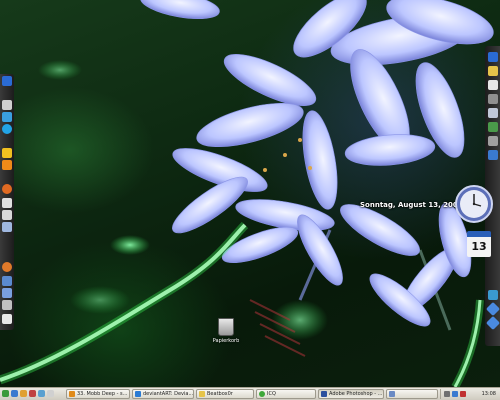  I want to click on icq-icon, so click(262, 394).